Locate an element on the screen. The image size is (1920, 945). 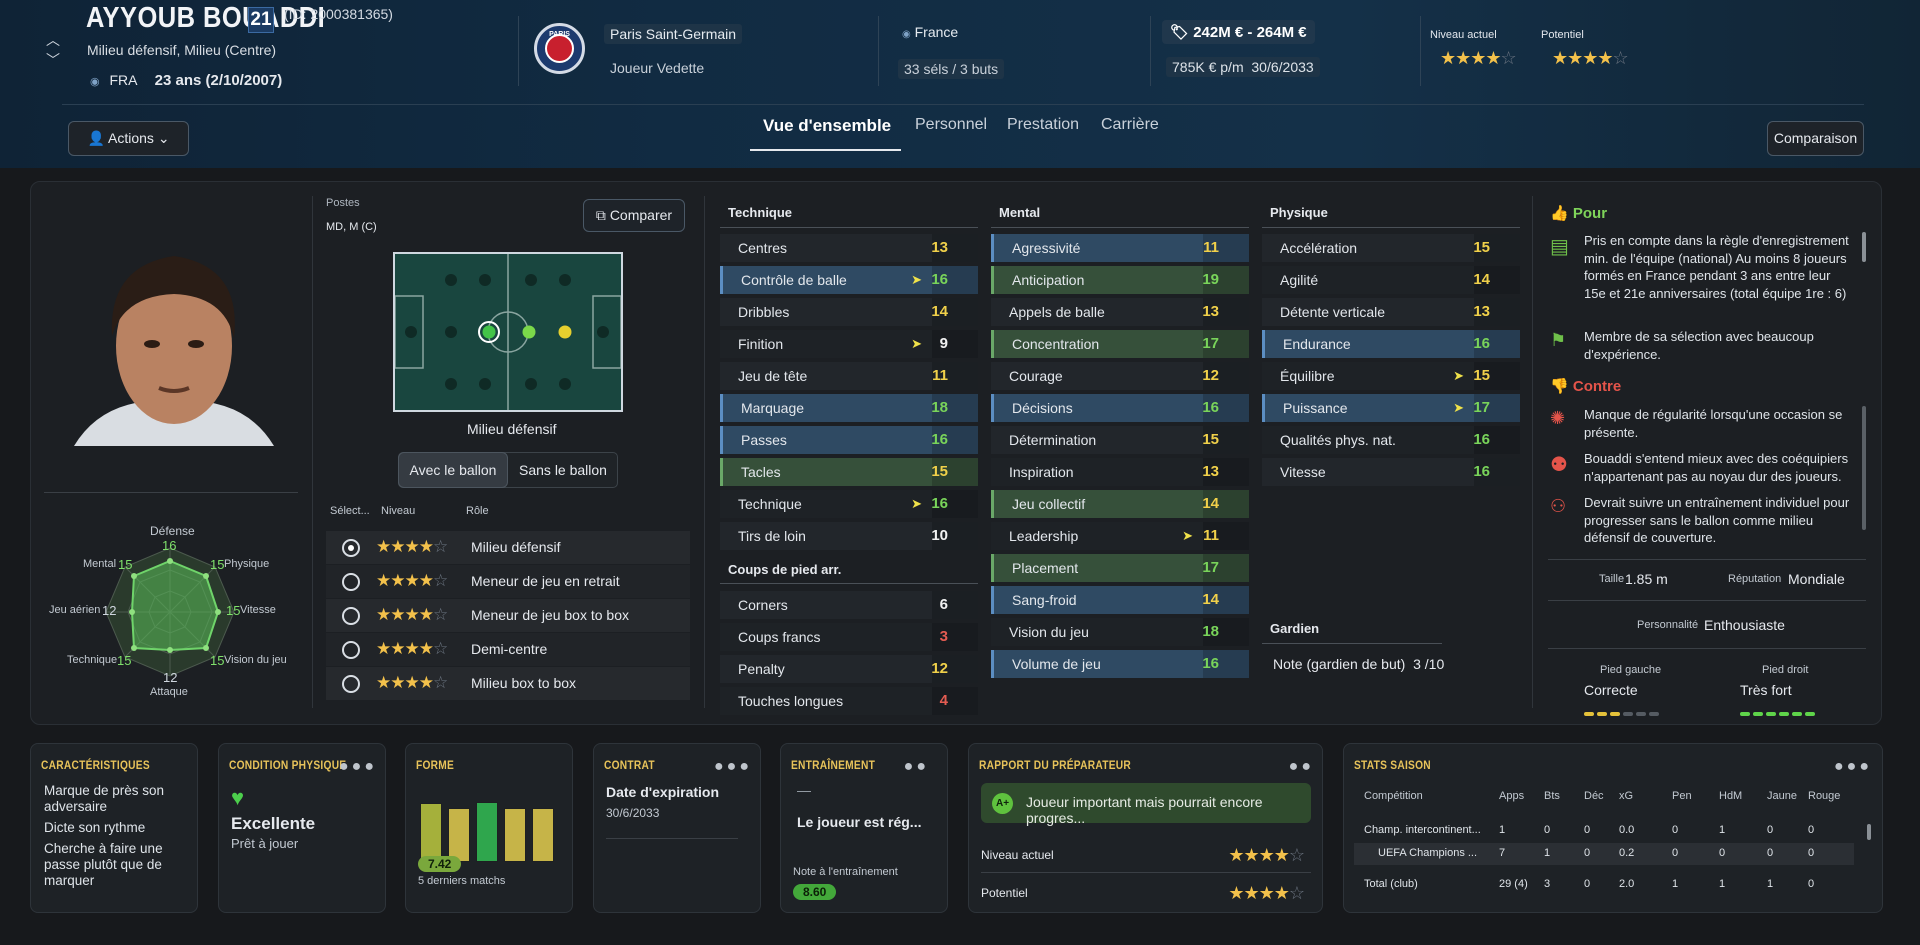
attribute-name: Équilibre is located at coordinates (1307, 376).